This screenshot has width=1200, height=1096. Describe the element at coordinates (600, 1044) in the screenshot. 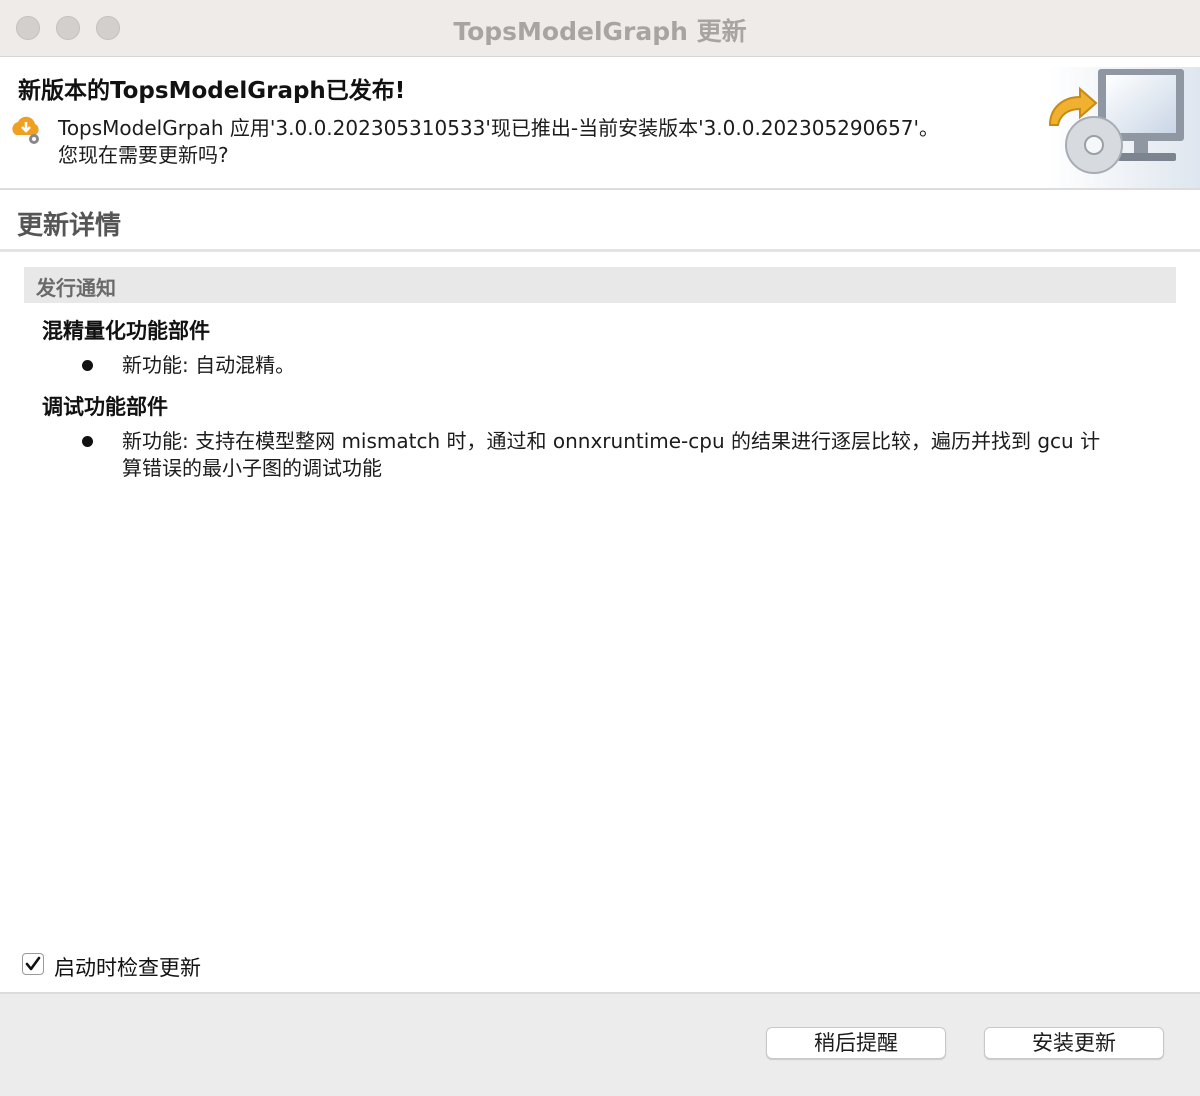

I see `dialog-footer: 稍后提醒 安装更新` at that location.